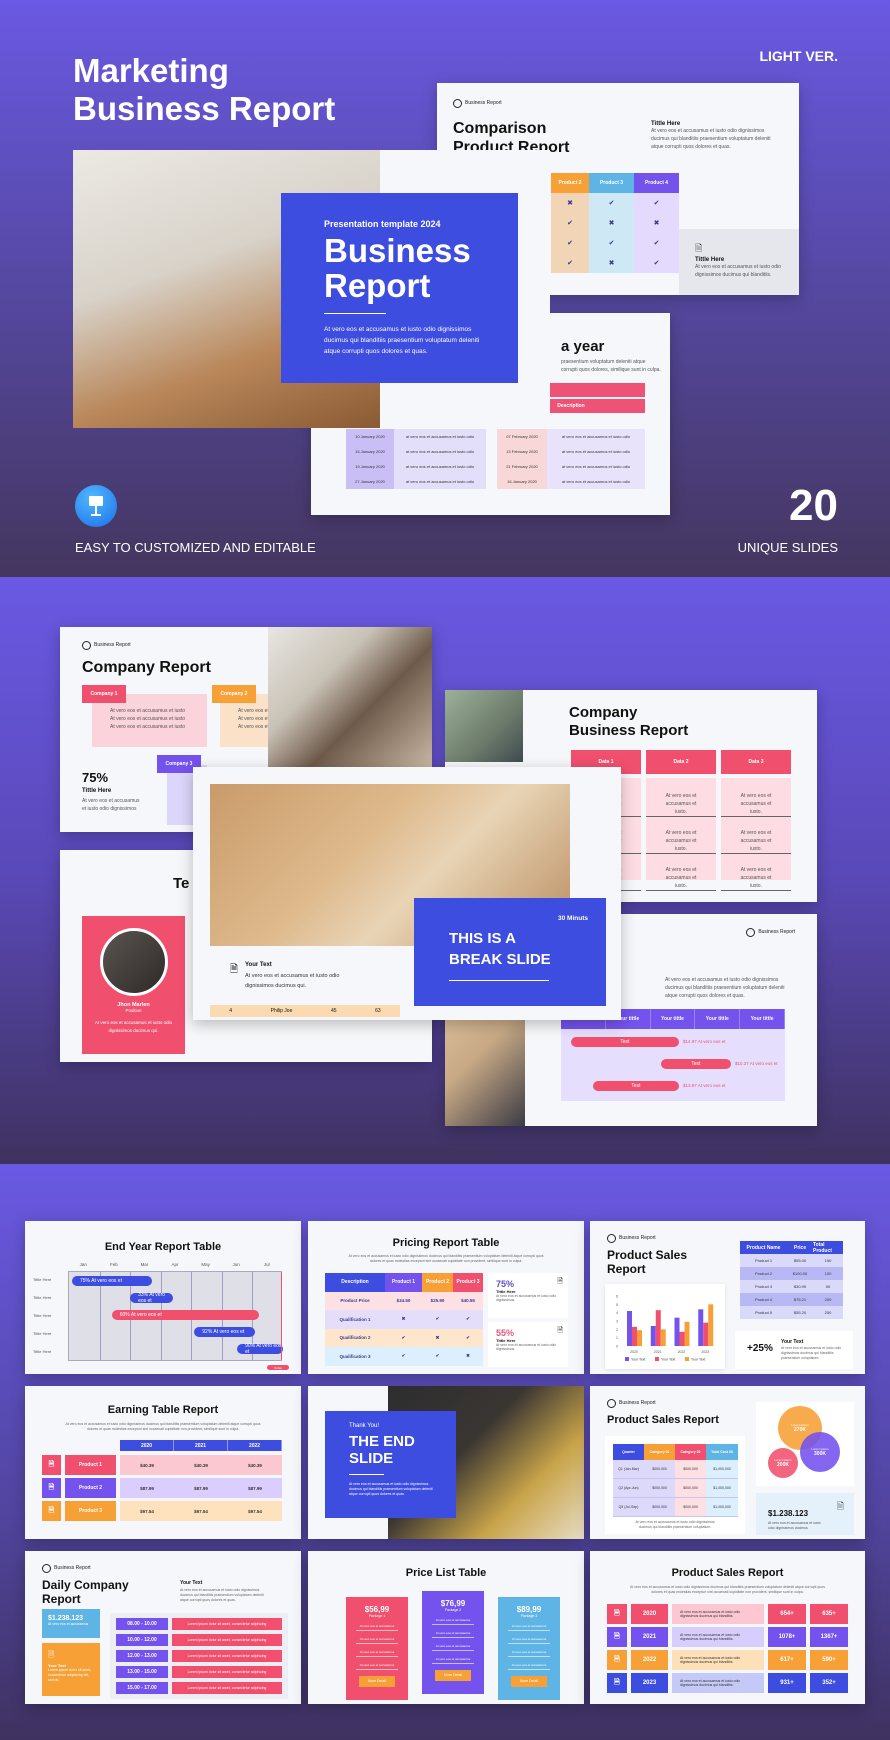 Image resolution: width=890 pixels, height=1740 pixels. Describe the element at coordinates (787, 1660) in the screenshot. I see `year-value-a: 617+` at that location.